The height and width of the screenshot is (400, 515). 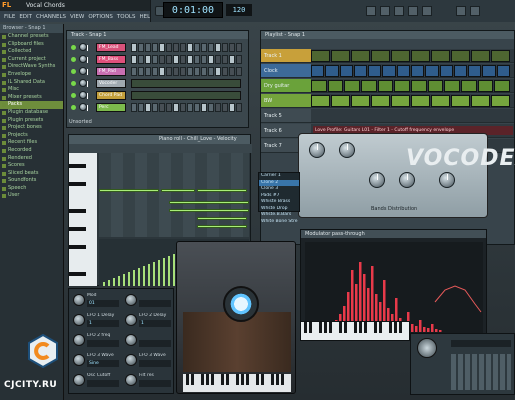 What do you see at coordinates (100, 17) in the screenshot?
I see `menu-options: OPTIONS` at bounding box center [100, 17].